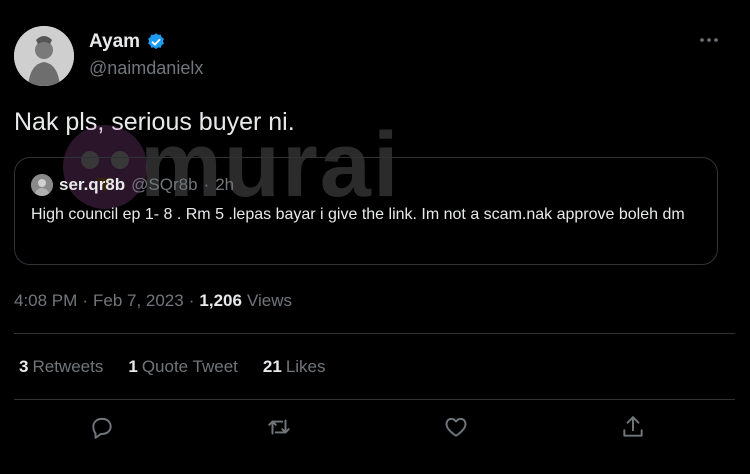 This screenshot has height=474, width=750. I want to click on author-handle: @naimdanielx, so click(146, 68).